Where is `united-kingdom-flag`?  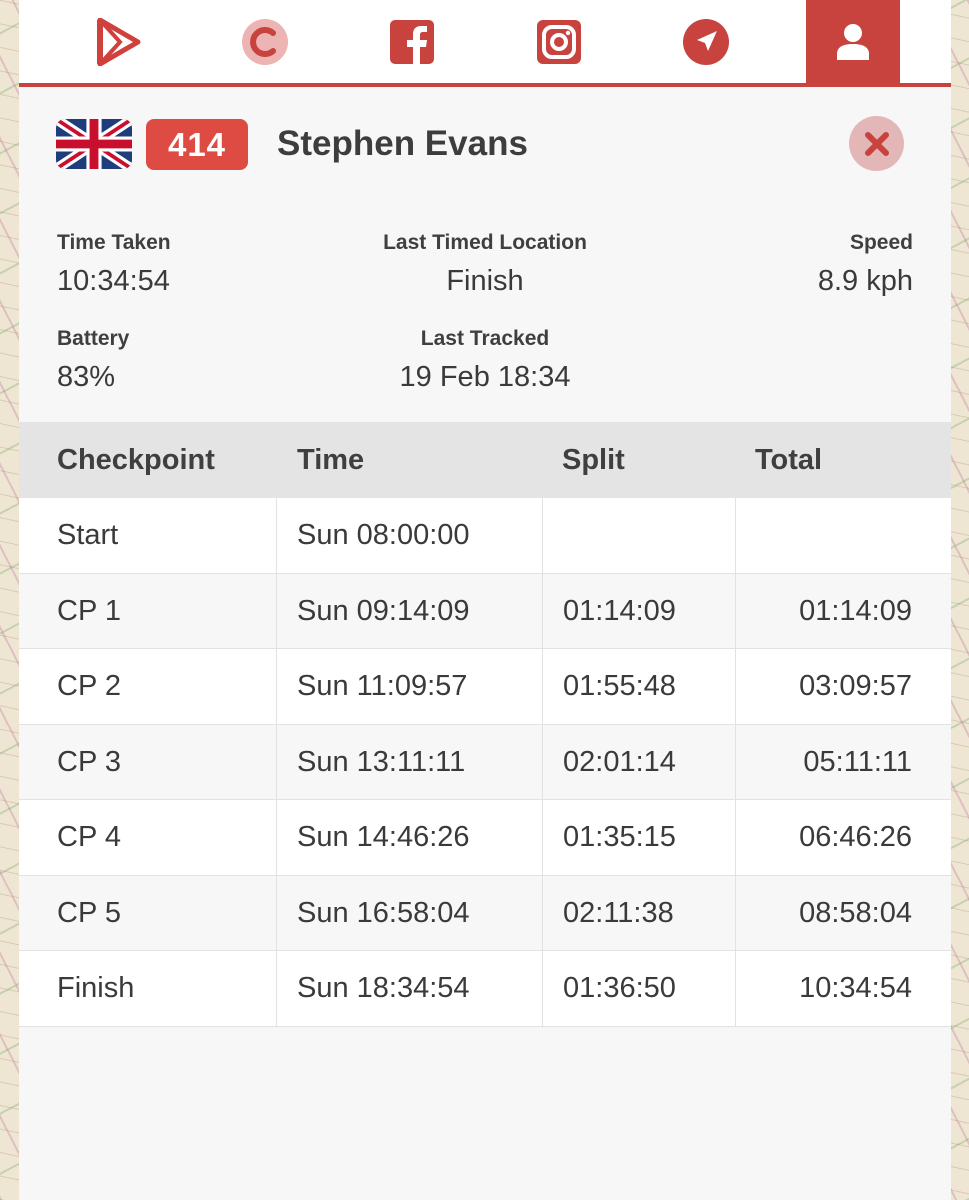
united-kingdom-flag is located at coordinates (94, 144).